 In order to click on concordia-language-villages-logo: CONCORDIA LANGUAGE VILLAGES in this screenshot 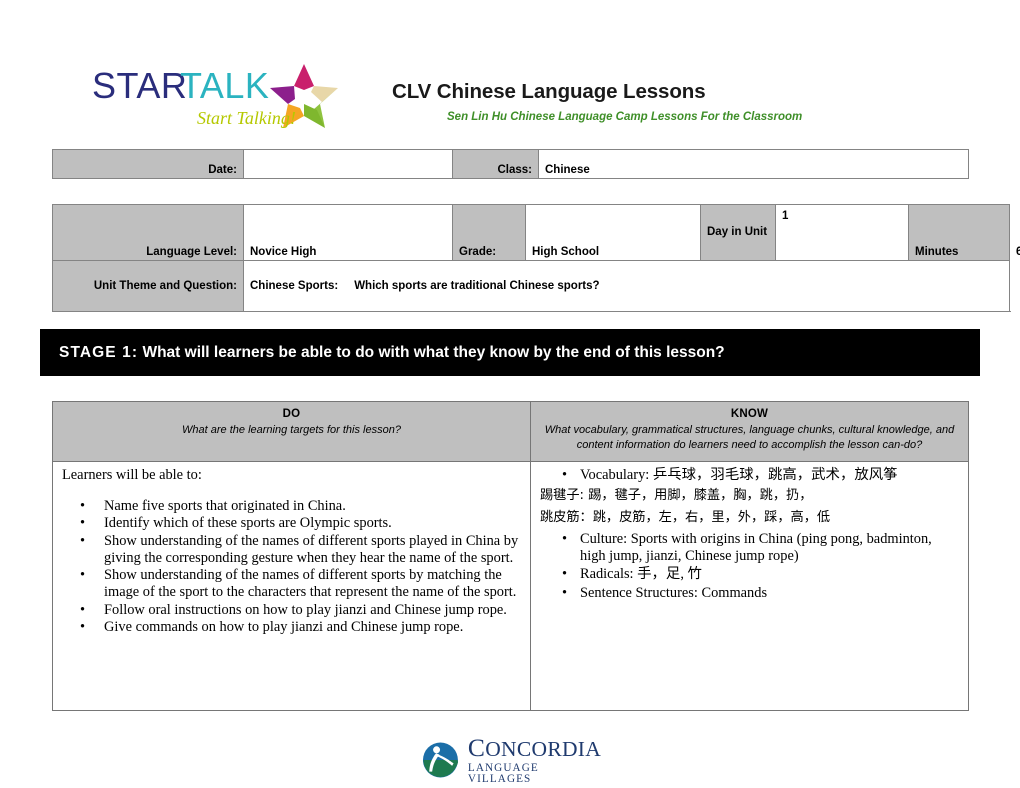, I will do `click(512, 759)`.